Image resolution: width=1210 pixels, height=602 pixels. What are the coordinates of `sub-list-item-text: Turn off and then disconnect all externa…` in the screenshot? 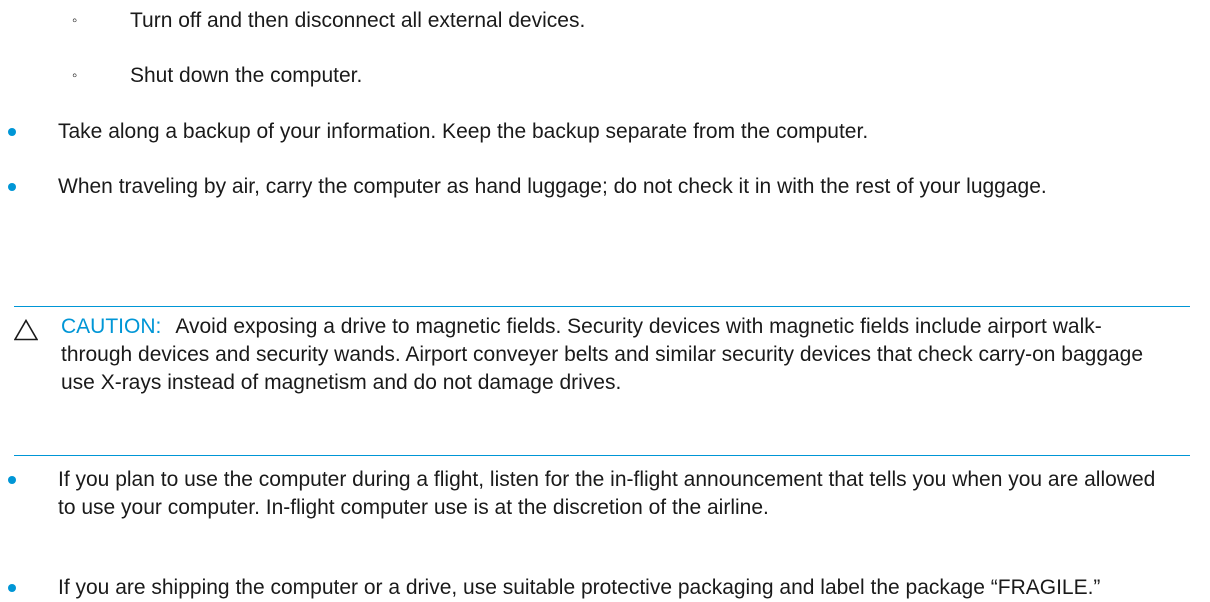 It's located at (358, 20).